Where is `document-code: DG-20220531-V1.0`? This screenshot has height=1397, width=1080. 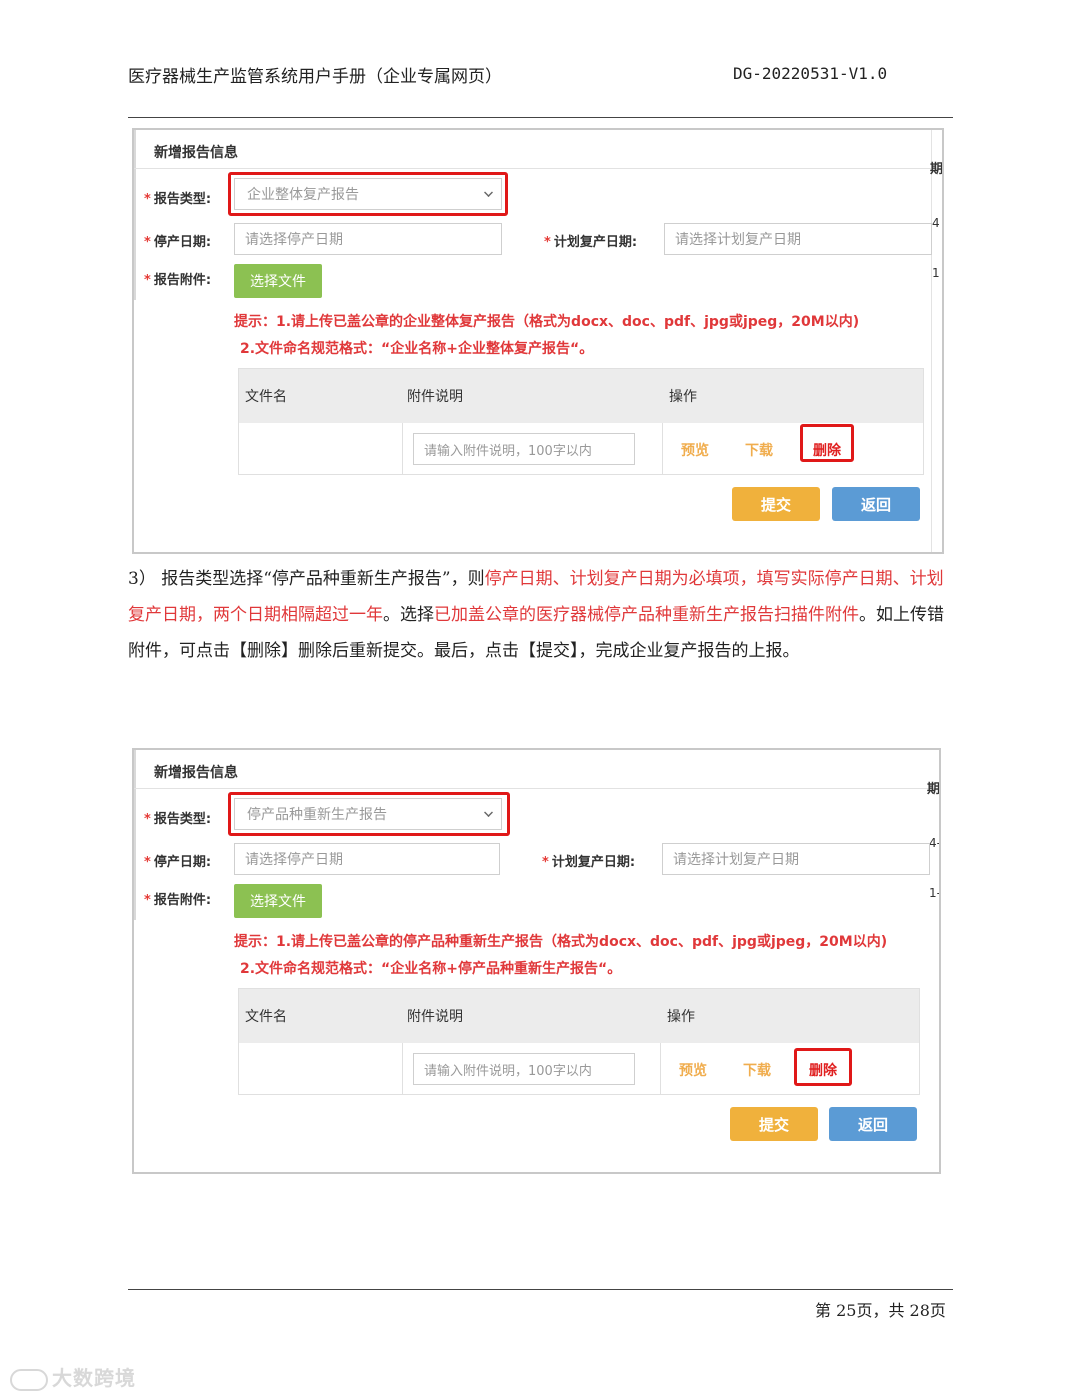 document-code: DG-20220531-V1.0 is located at coordinates (810, 73).